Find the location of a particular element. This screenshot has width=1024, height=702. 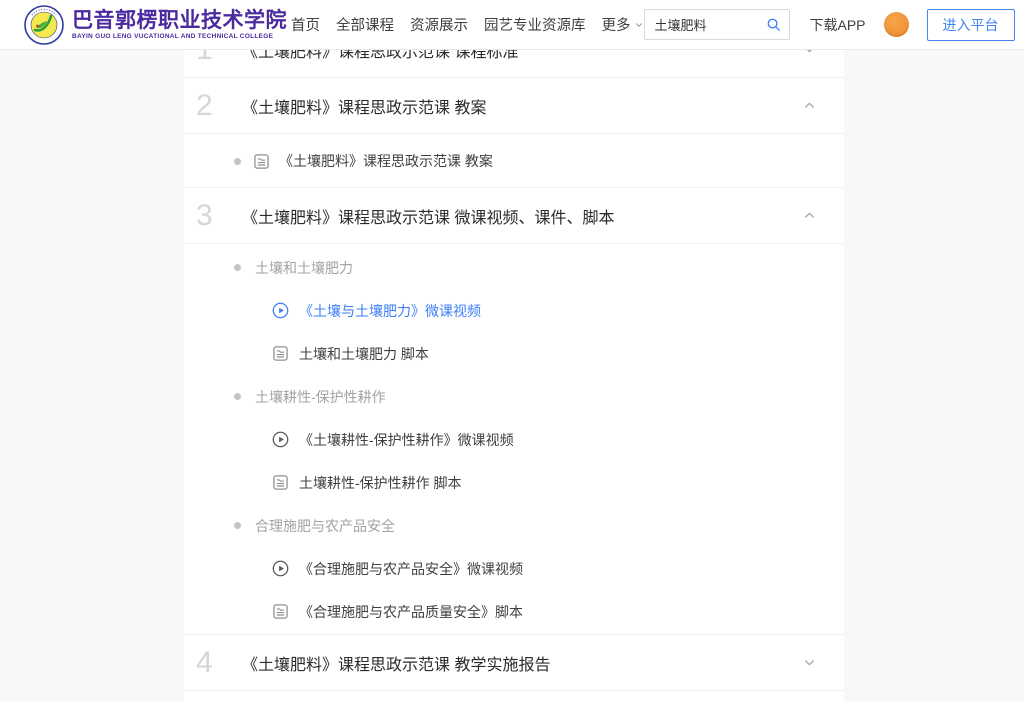

video-item: 《合理施肥与农产品安全》微课视频 is located at coordinates (514, 568).